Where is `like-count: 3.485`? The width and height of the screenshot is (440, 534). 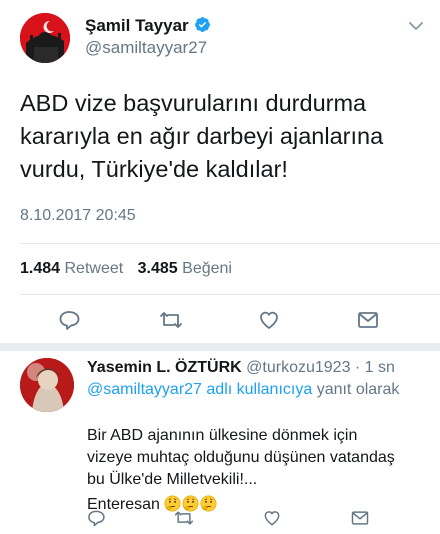
like-count: 3.485 is located at coordinates (158, 268).